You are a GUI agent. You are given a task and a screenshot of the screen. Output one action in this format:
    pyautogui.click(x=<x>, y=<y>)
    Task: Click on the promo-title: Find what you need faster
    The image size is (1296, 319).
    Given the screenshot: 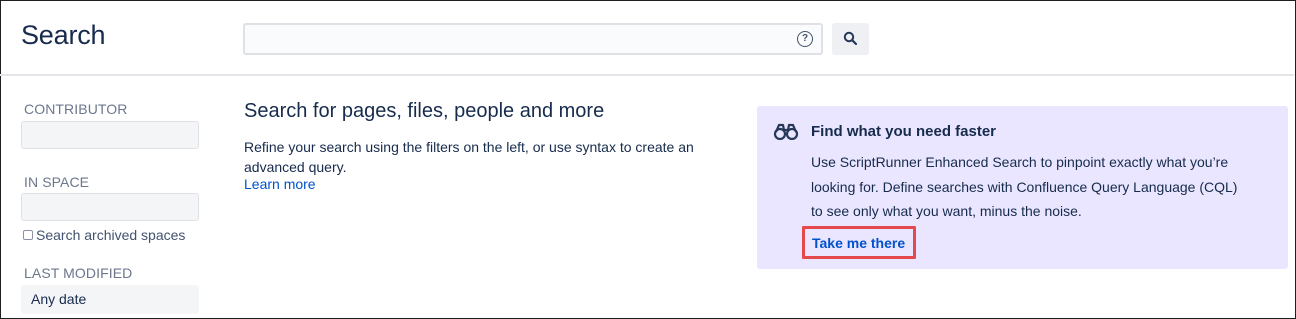 What is the action you would take?
    pyautogui.click(x=904, y=131)
    